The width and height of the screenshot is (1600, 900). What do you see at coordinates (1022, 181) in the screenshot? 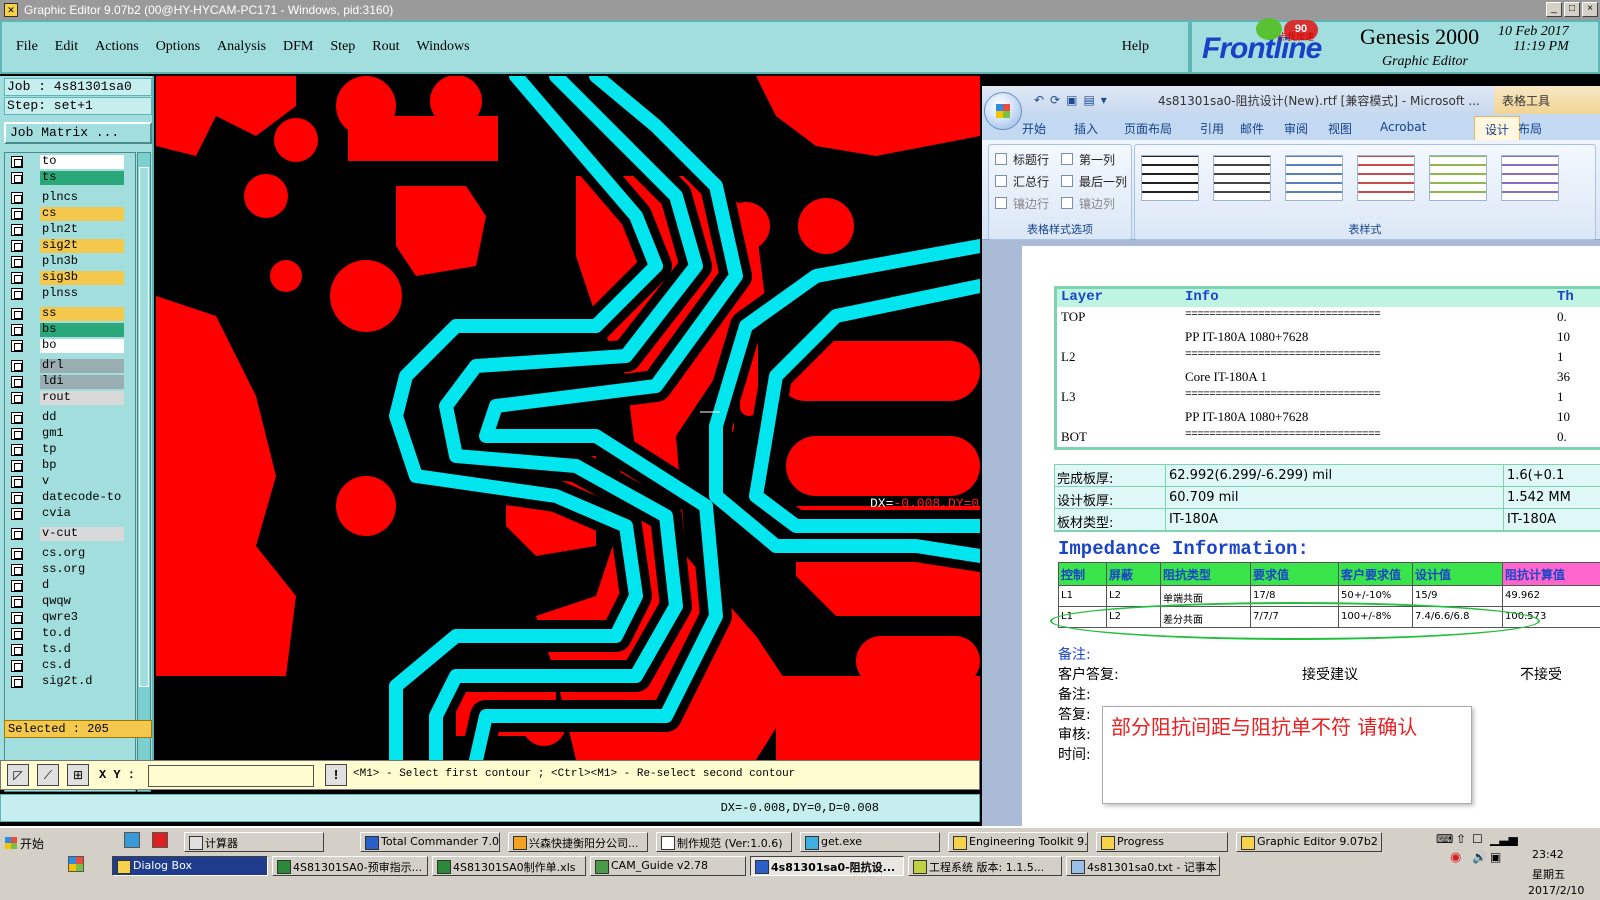
I see `option-total-row: 汇总行` at bounding box center [1022, 181].